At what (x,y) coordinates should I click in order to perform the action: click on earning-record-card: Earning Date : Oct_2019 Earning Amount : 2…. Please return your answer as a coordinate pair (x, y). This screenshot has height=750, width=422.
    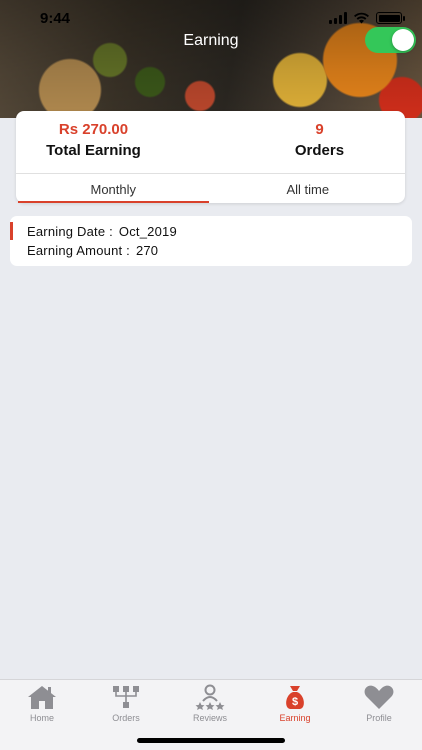
    Looking at the image, I should click on (211, 241).